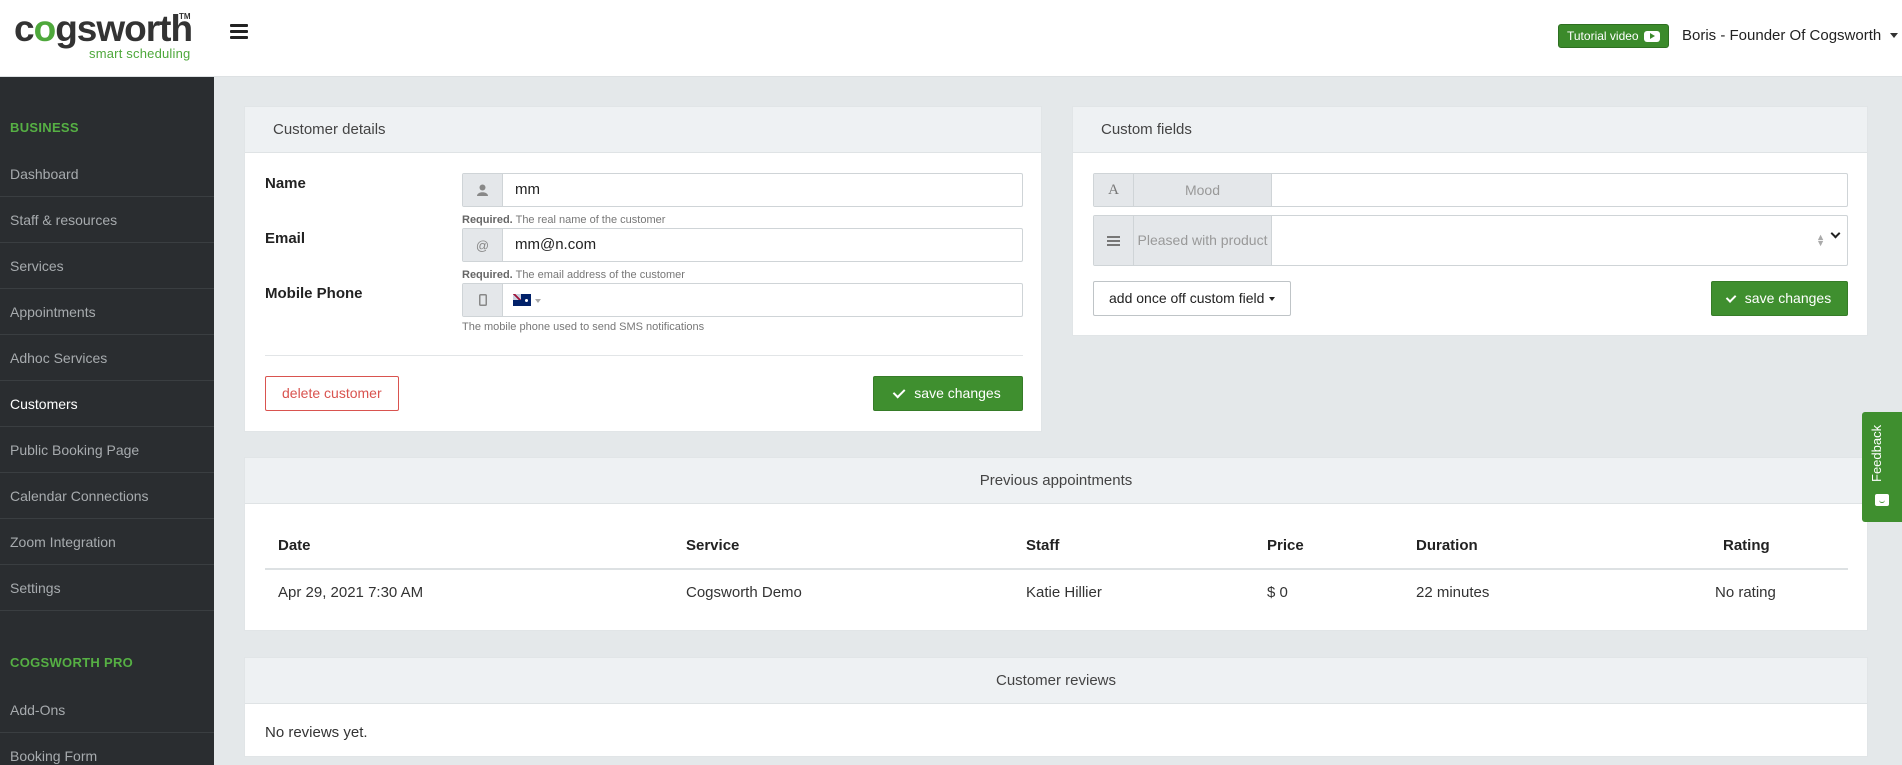 The width and height of the screenshot is (1902, 765). Describe the element at coordinates (1447, 545) in the screenshot. I see `column-header-duration: Duration` at that location.